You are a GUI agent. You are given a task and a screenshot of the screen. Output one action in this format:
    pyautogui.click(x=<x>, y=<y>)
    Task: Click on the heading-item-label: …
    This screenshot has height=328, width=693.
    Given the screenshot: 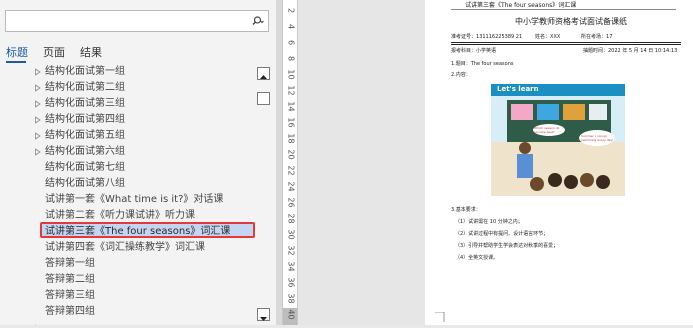 What is the action you would take?
    pyautogui.click(x=142, y=322)
    